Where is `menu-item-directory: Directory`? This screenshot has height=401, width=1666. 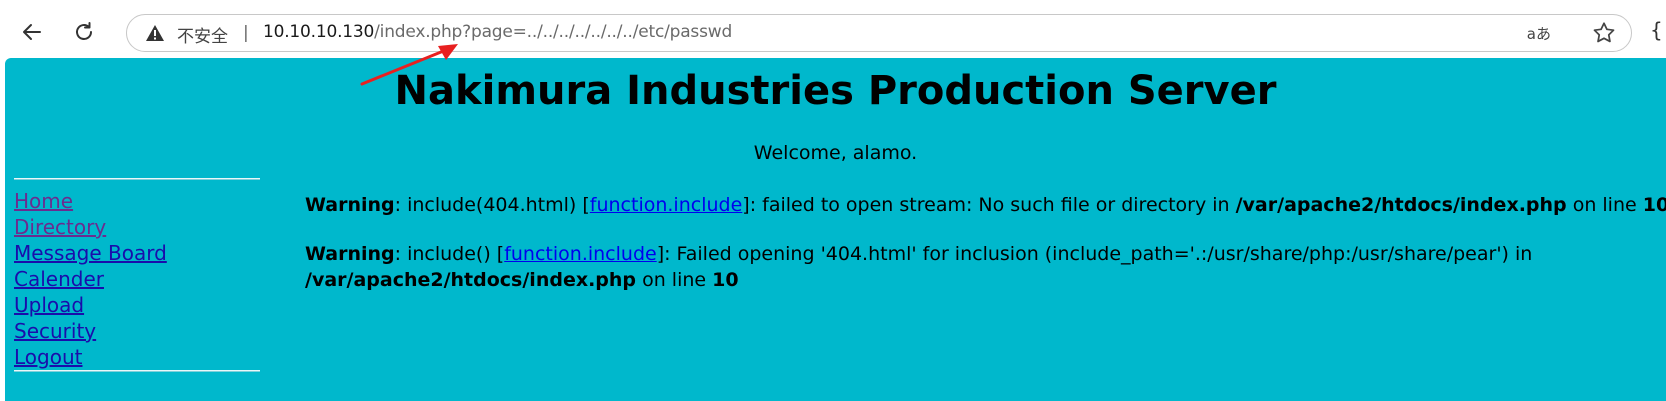 menu-item-directory: Directory is located at coordinates (90, 227).